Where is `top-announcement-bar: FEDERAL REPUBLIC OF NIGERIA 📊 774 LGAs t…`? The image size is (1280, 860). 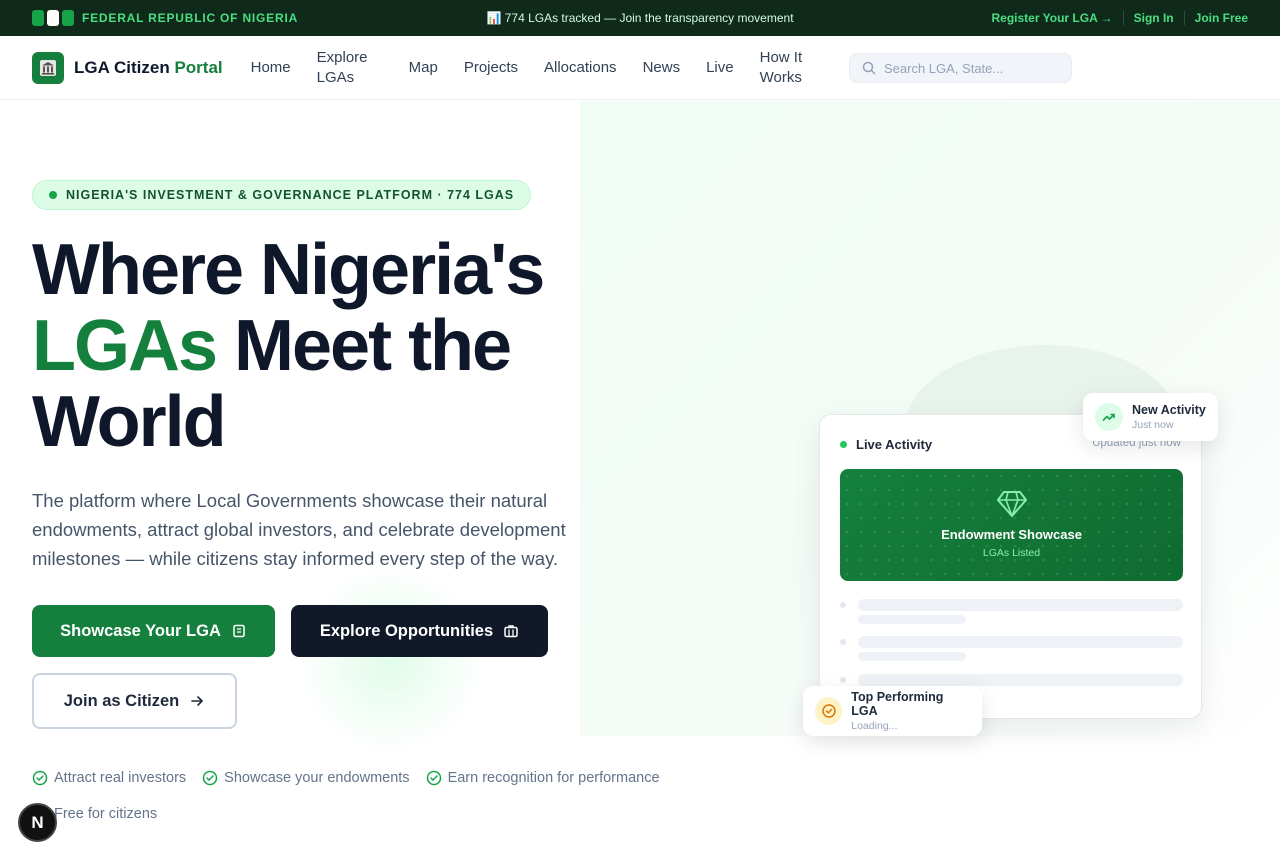
top-announcement-bar: FEDERAL REPUBLIC OF NIGERIA 📊 774 LGAs t… is located at coordinates (640, 18).